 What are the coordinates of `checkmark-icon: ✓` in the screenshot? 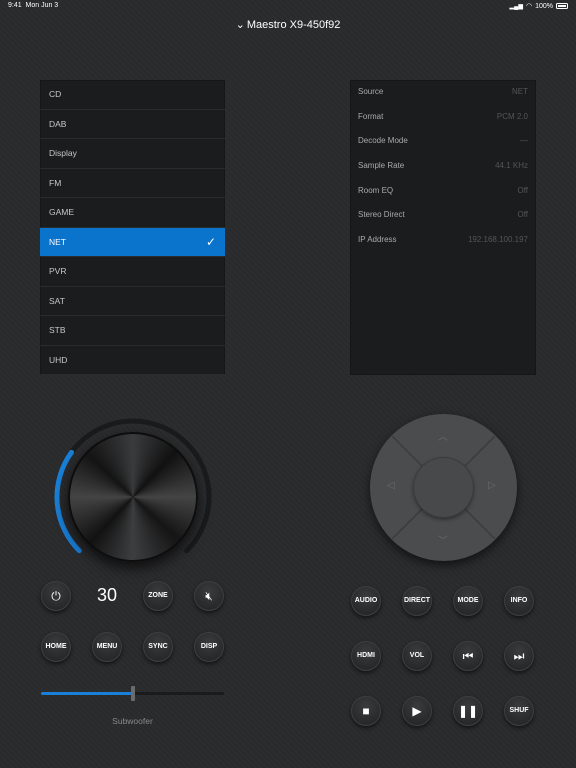 It's located at (210, 241).